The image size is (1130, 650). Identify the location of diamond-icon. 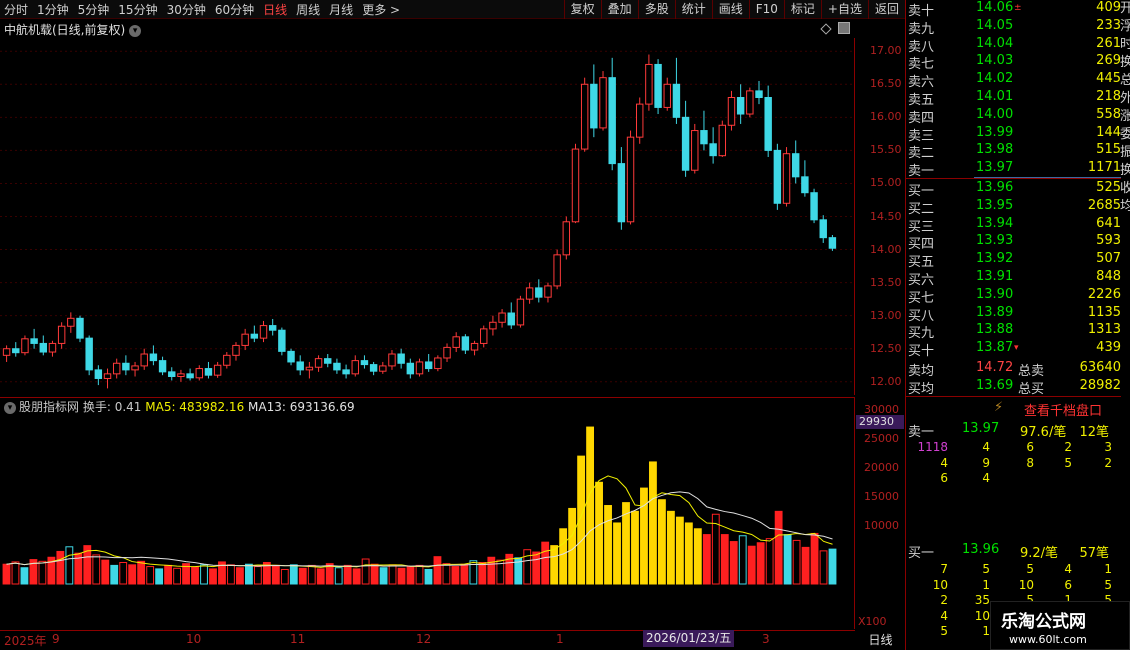
(826, 29).